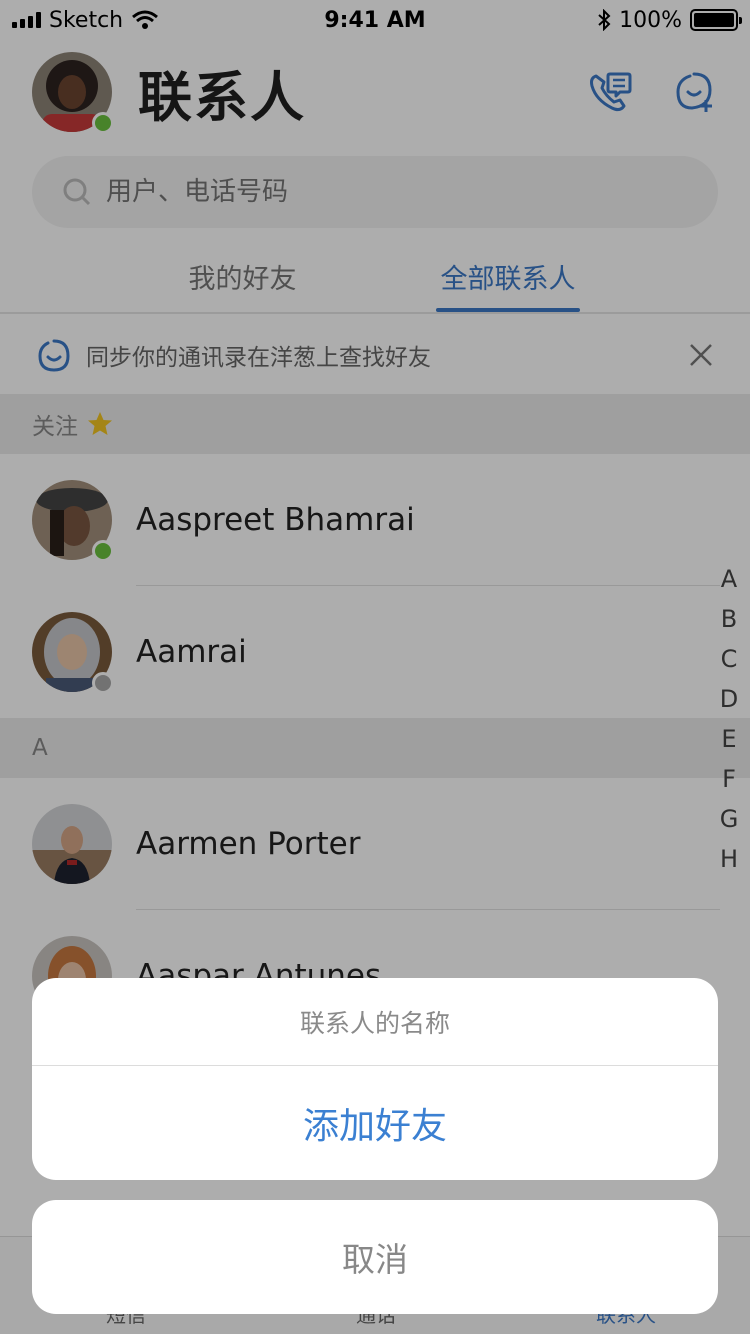 The image size is (750, 1334). Describe the element at coordinates (375, 1022) in the screenshot. I see `action-sheet-title: 联系人的名称` at that location.